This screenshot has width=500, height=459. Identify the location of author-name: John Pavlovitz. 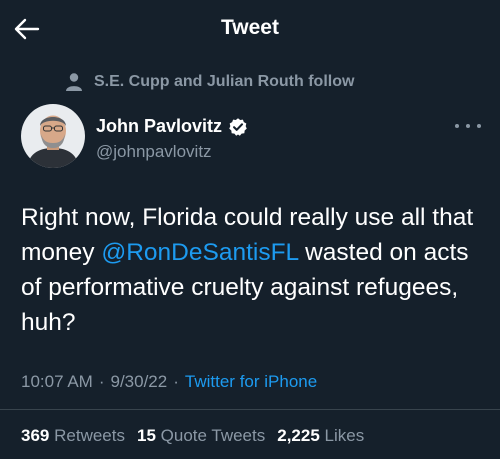
(172, 126).